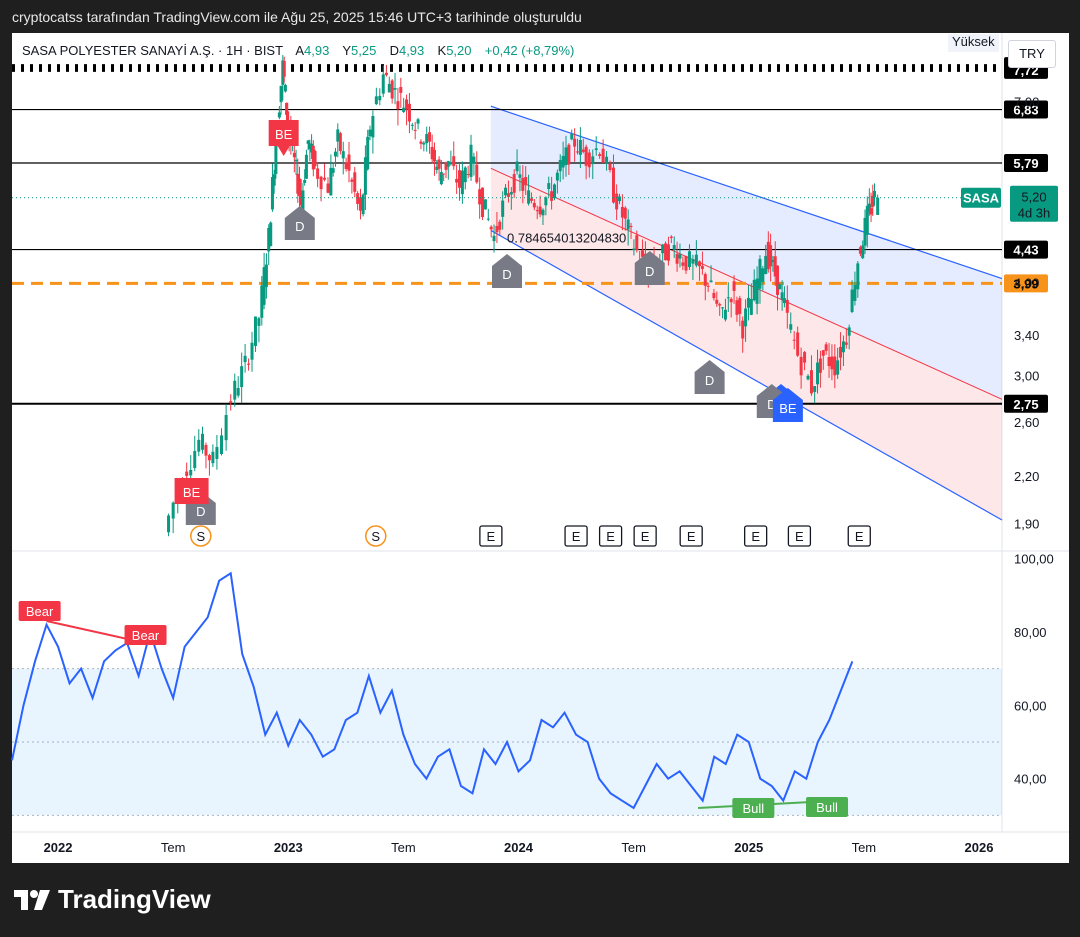 The width and height of the screenshot is (1080, 937). What do you see at coordinates (973, 43) in the screenshot?
I see `scale-mode-label: Yüksek` at bounding box center [973, 43].